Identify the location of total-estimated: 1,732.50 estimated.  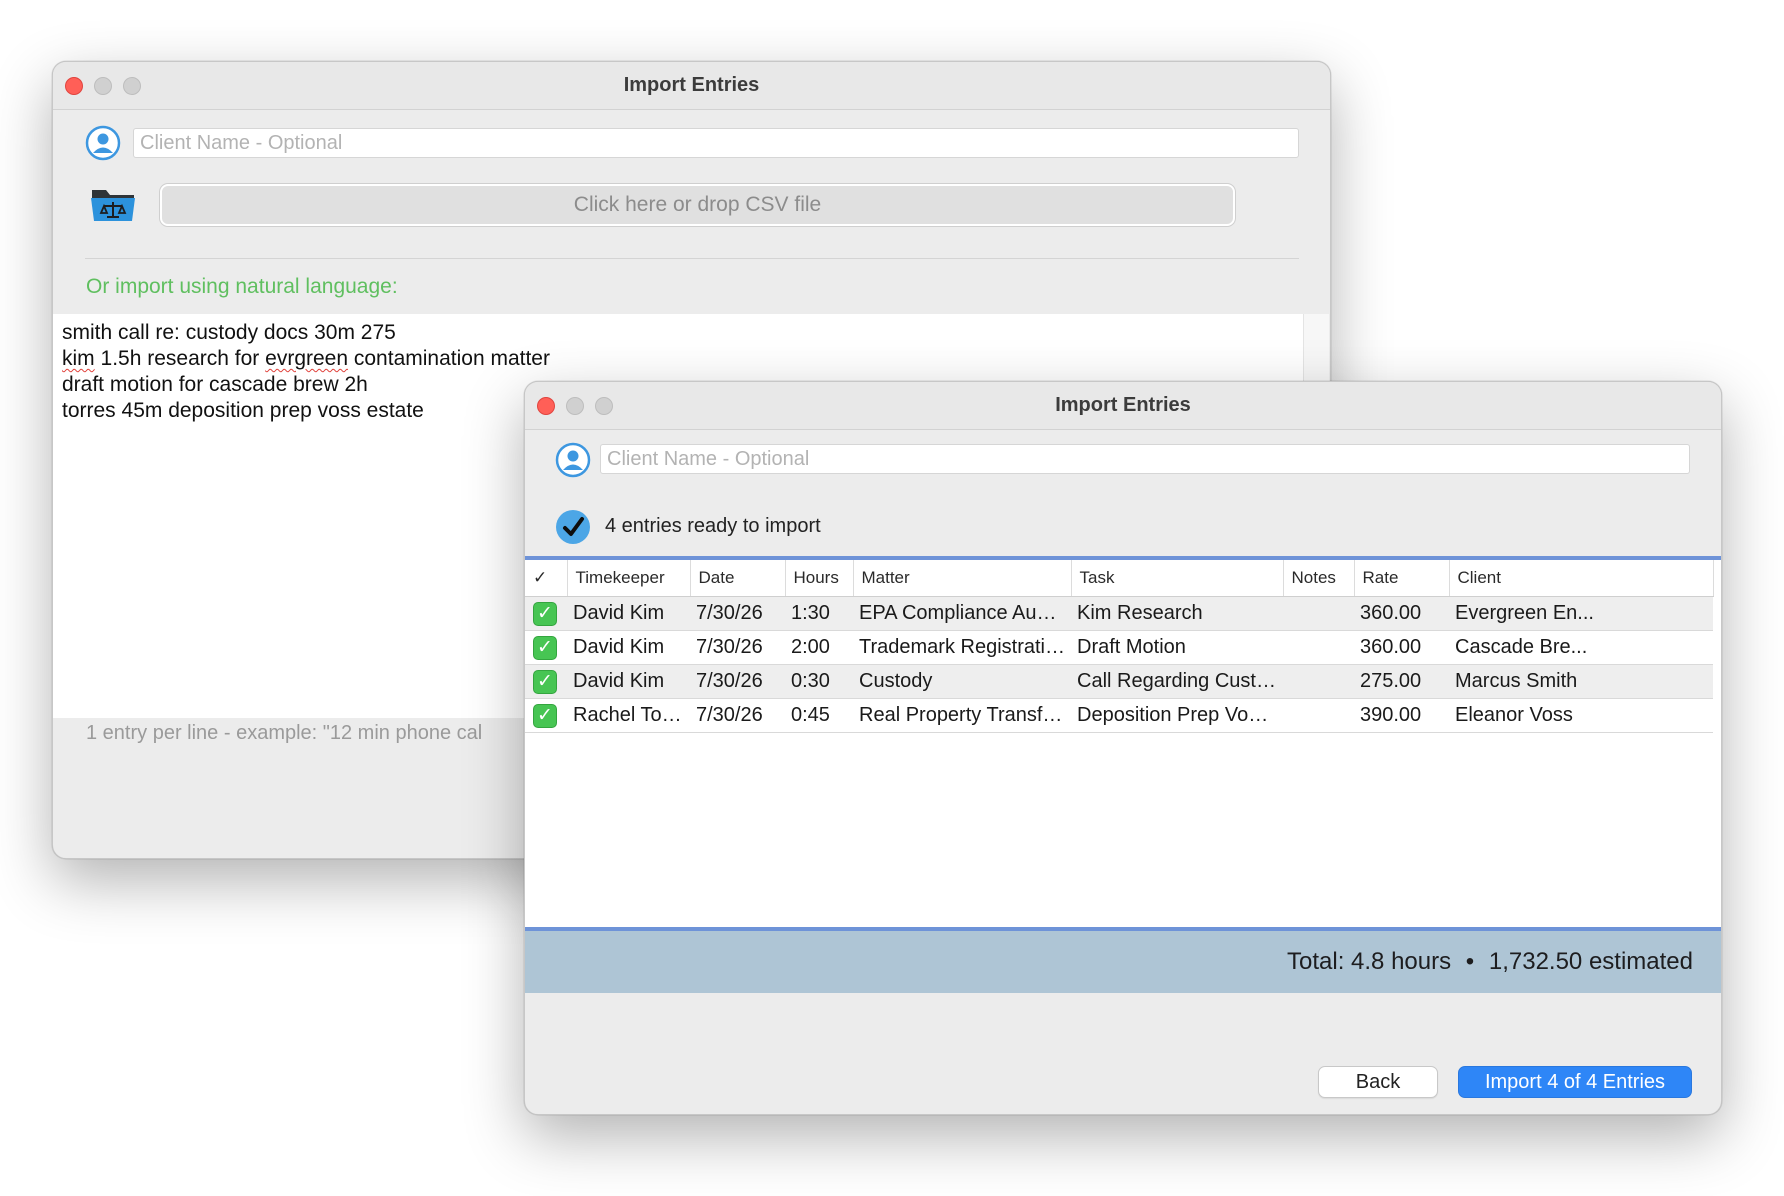
(1590, 961).